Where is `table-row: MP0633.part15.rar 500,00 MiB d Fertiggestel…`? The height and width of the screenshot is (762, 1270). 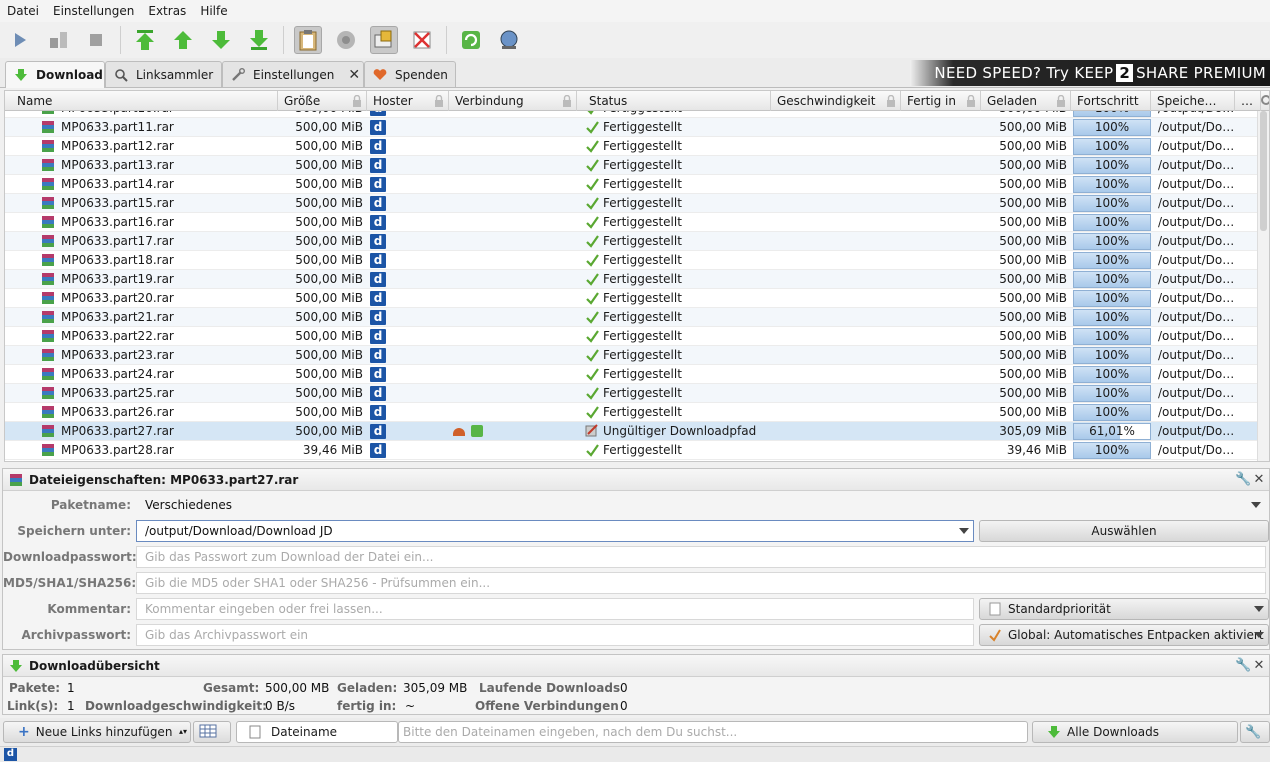
table-row: MP0633.part15.rar 500,00 MiB d Fertiggestel… is located at coordinates (632, 203).